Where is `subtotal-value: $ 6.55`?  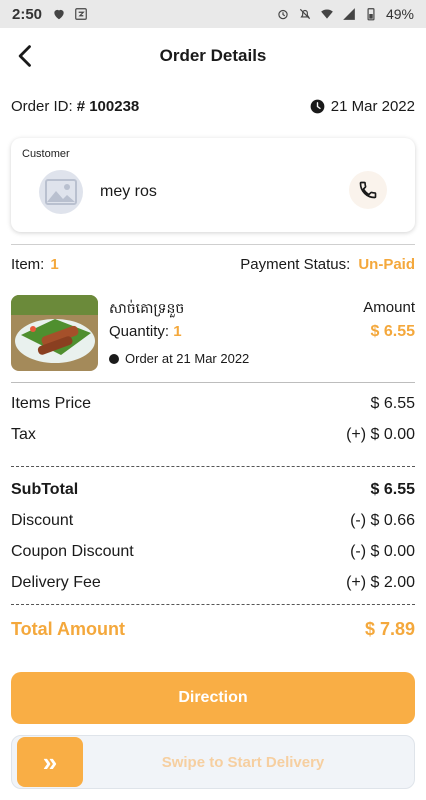 subtotal-value: $ 6.55 is located at coordinates (392, 489).